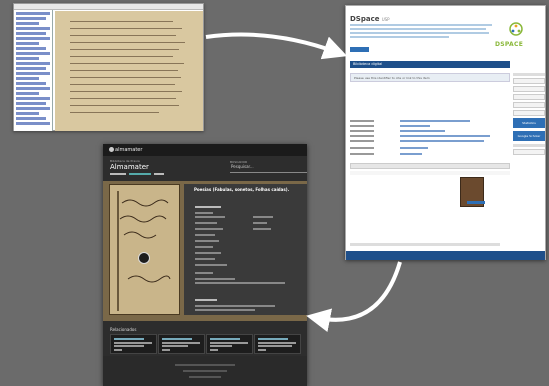  Describe the element at coordinates (354, 297) in the screenshot. I see `arrow-dspace-to-almamater` at that location.